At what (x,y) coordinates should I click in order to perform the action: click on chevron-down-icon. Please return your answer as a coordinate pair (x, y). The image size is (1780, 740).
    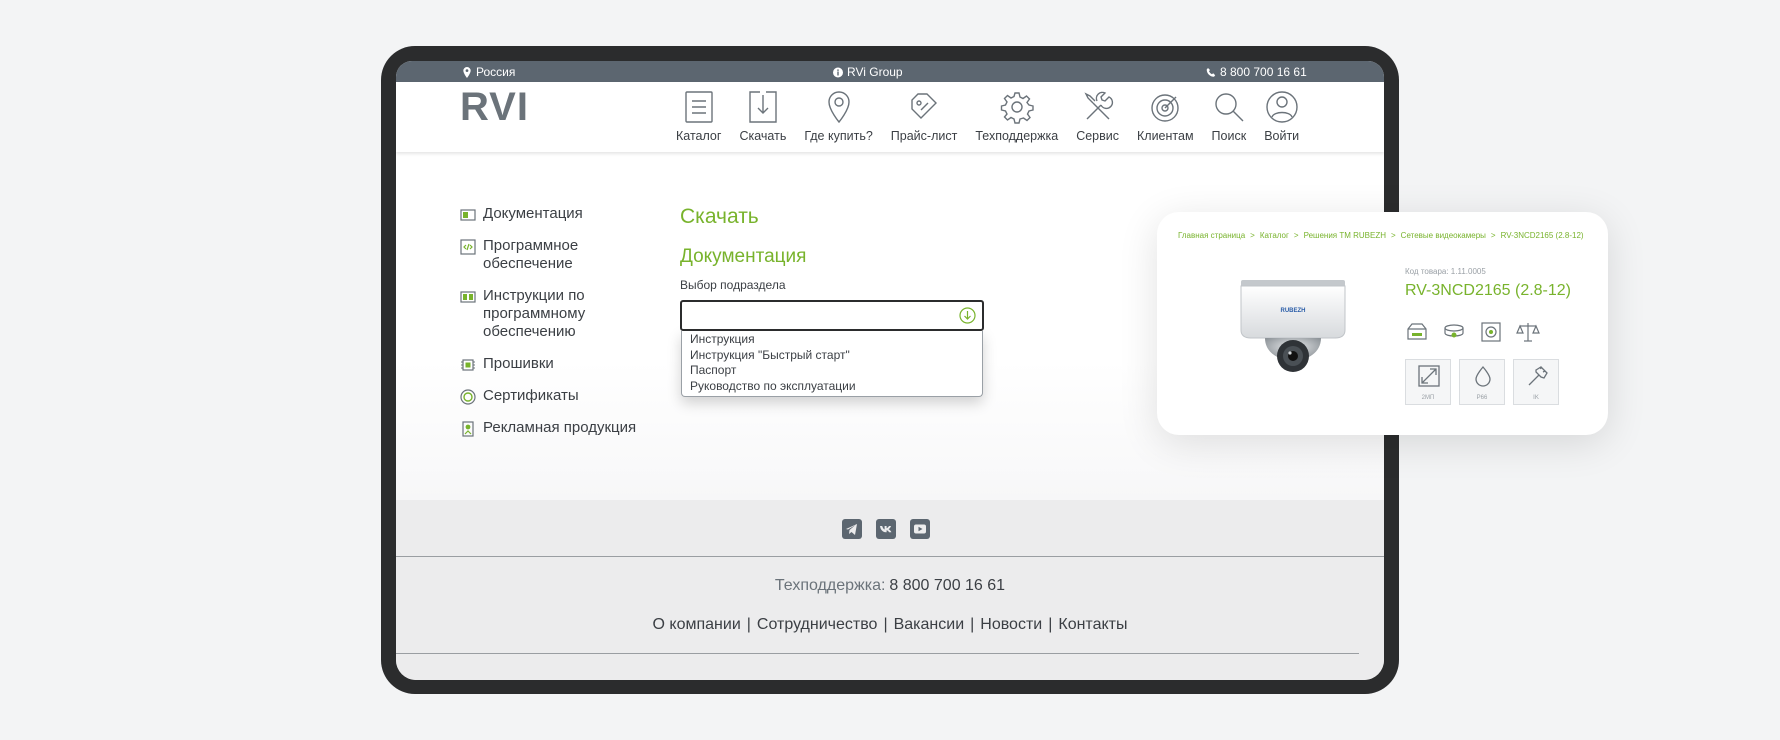
    Looking at the image, I should click on (967, 315).